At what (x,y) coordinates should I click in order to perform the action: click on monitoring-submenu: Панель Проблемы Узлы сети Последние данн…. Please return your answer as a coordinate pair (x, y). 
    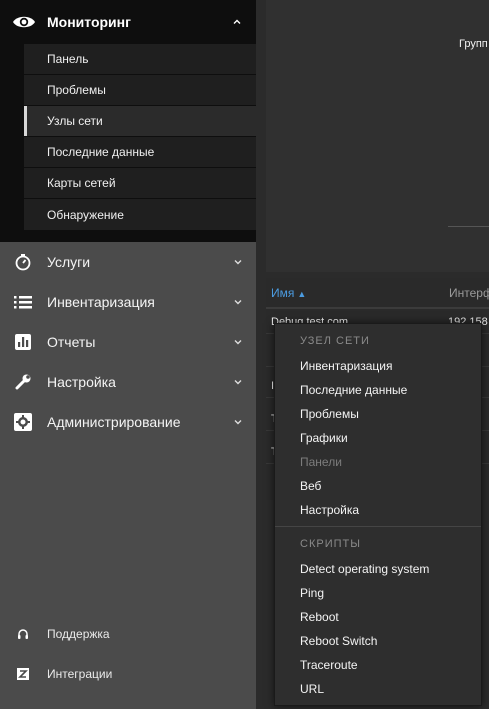
    Looking at the image, I should click on (140, 137).